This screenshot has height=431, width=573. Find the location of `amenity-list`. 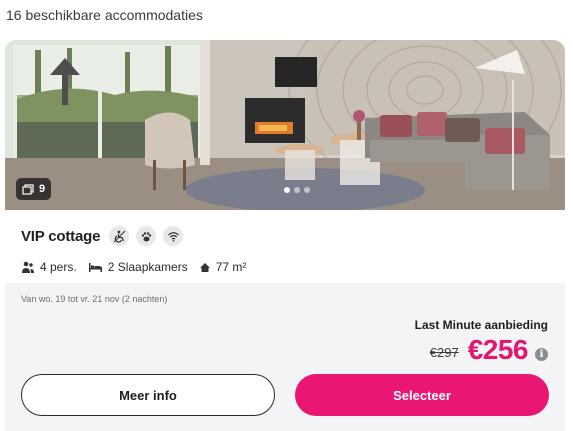

amenity-list is located at coordinates (146, 236).